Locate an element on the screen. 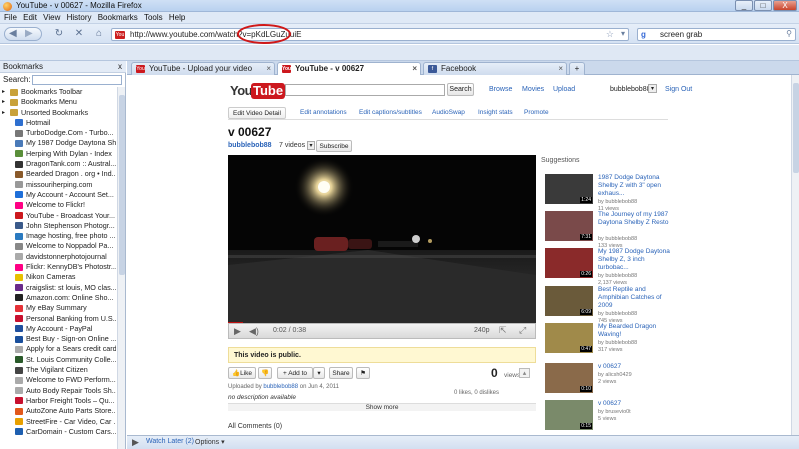  play-queue-icon: ▶ is located at coordinates (135, 442).